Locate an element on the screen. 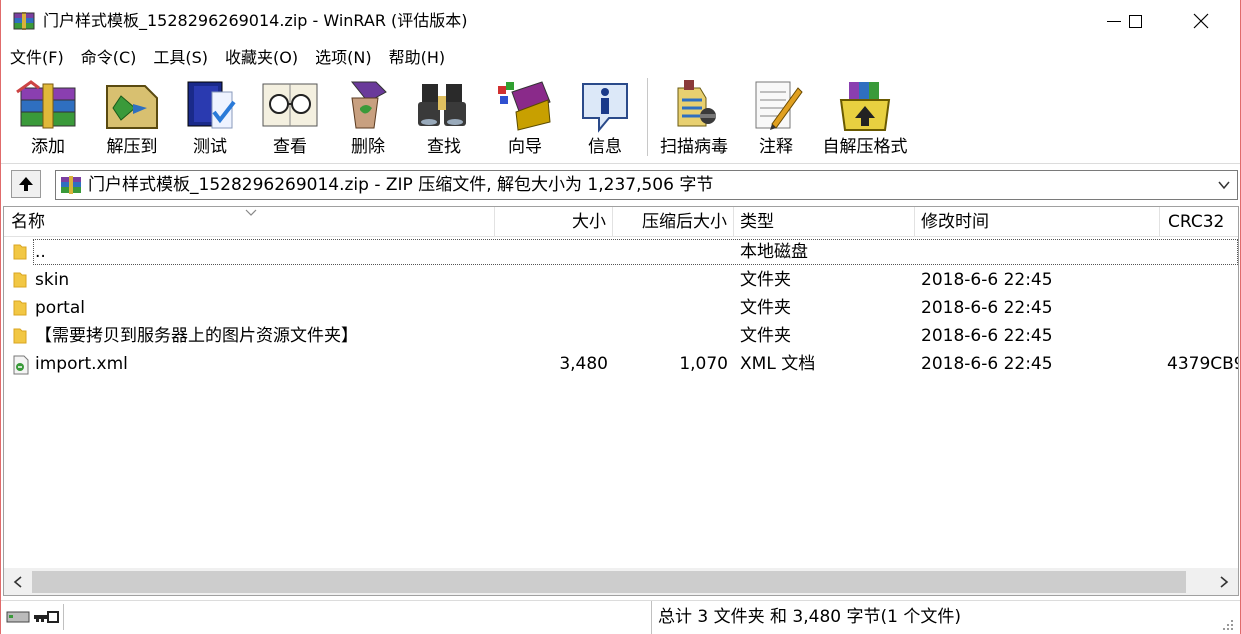 Image resolution: width=1241 pixels, height=634 pixels. table-row: skin 文件夹 2018-6-6 22:45 is located at coordinates (621, 280).